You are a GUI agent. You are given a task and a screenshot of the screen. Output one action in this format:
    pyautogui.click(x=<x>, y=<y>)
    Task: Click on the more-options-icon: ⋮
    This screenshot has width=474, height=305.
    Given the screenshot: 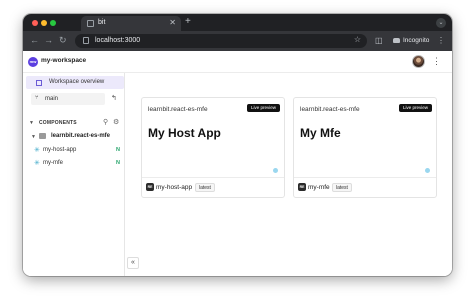 What is the action you would take?
    pyautogui.click(x=436, y=61)
    